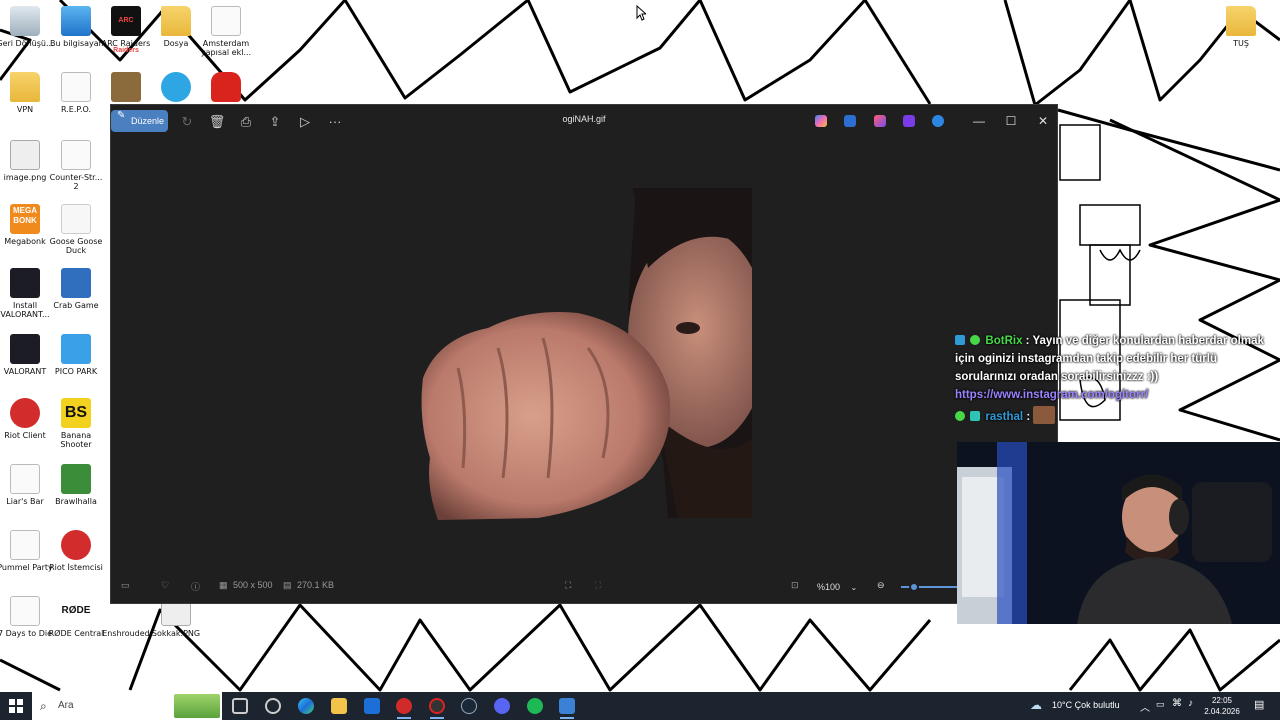 The image size is (1280, 720). I want to click on photos-app-icon, so click(567, 706).